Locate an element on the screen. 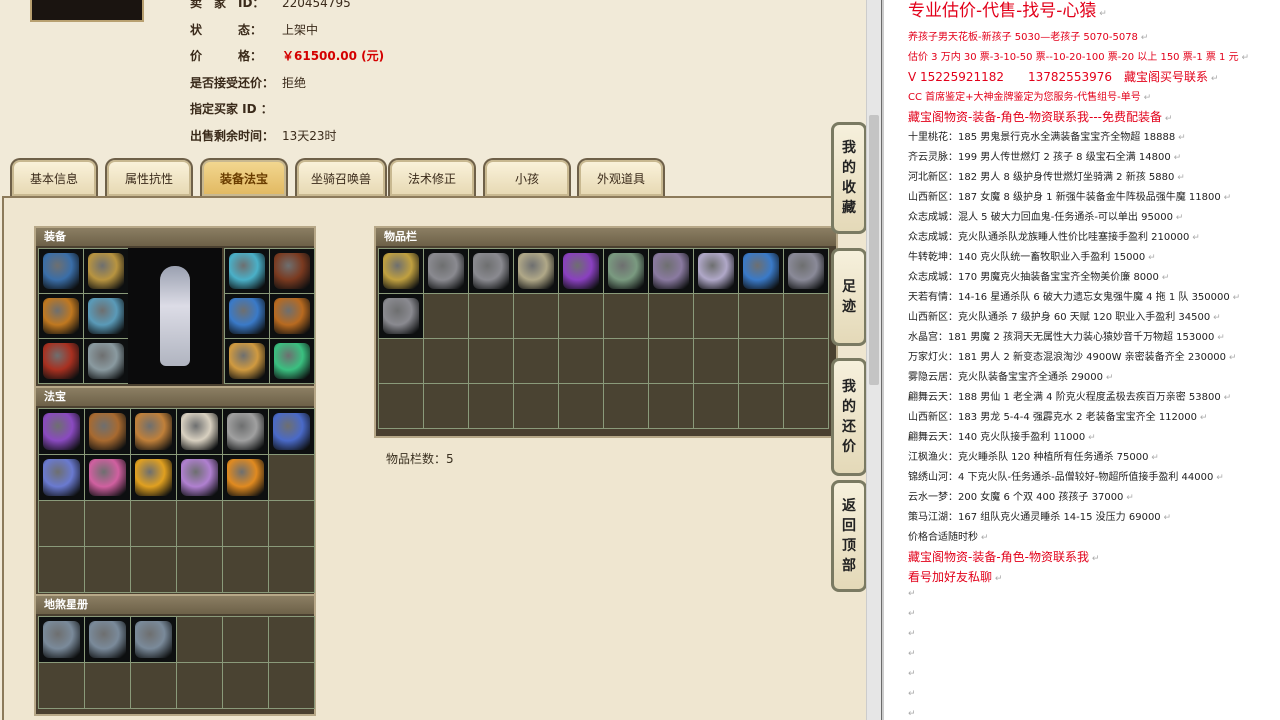 Image resolution: width=1280 pixels, height=720 pixels. page-scrollbar is located at coordinates (873, 360).